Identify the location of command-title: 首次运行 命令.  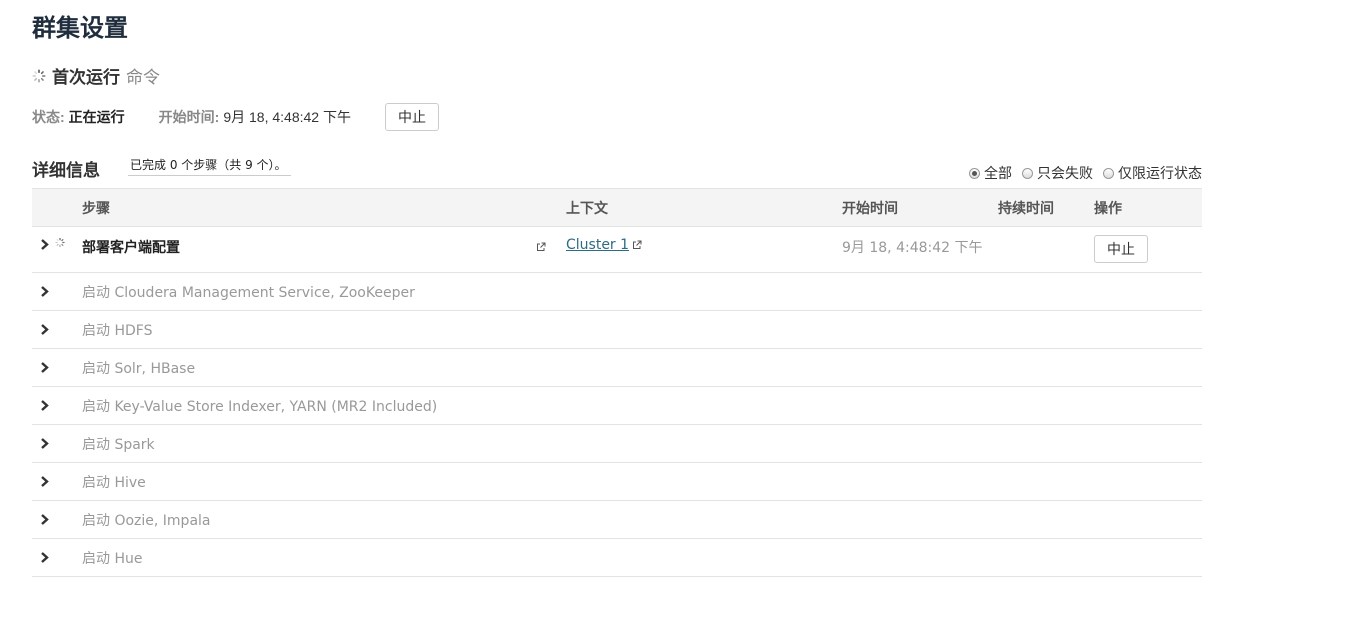
(96, 75).